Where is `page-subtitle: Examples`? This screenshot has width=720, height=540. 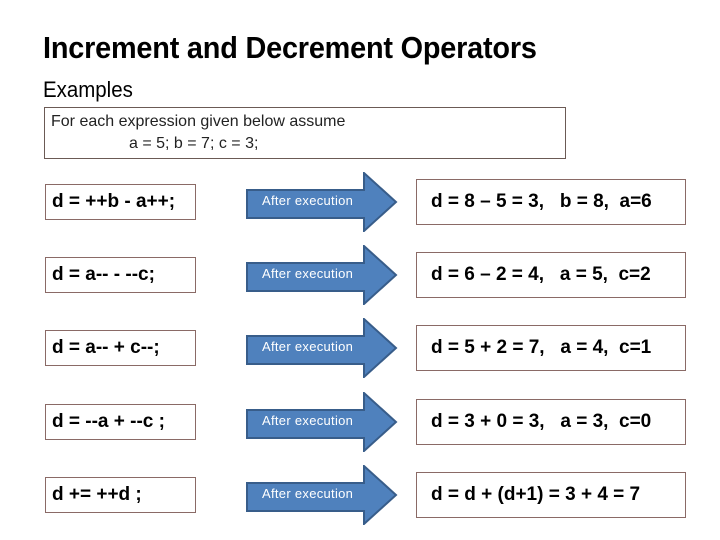 page-subtitle: Examples is located at coordinates (88, 89).